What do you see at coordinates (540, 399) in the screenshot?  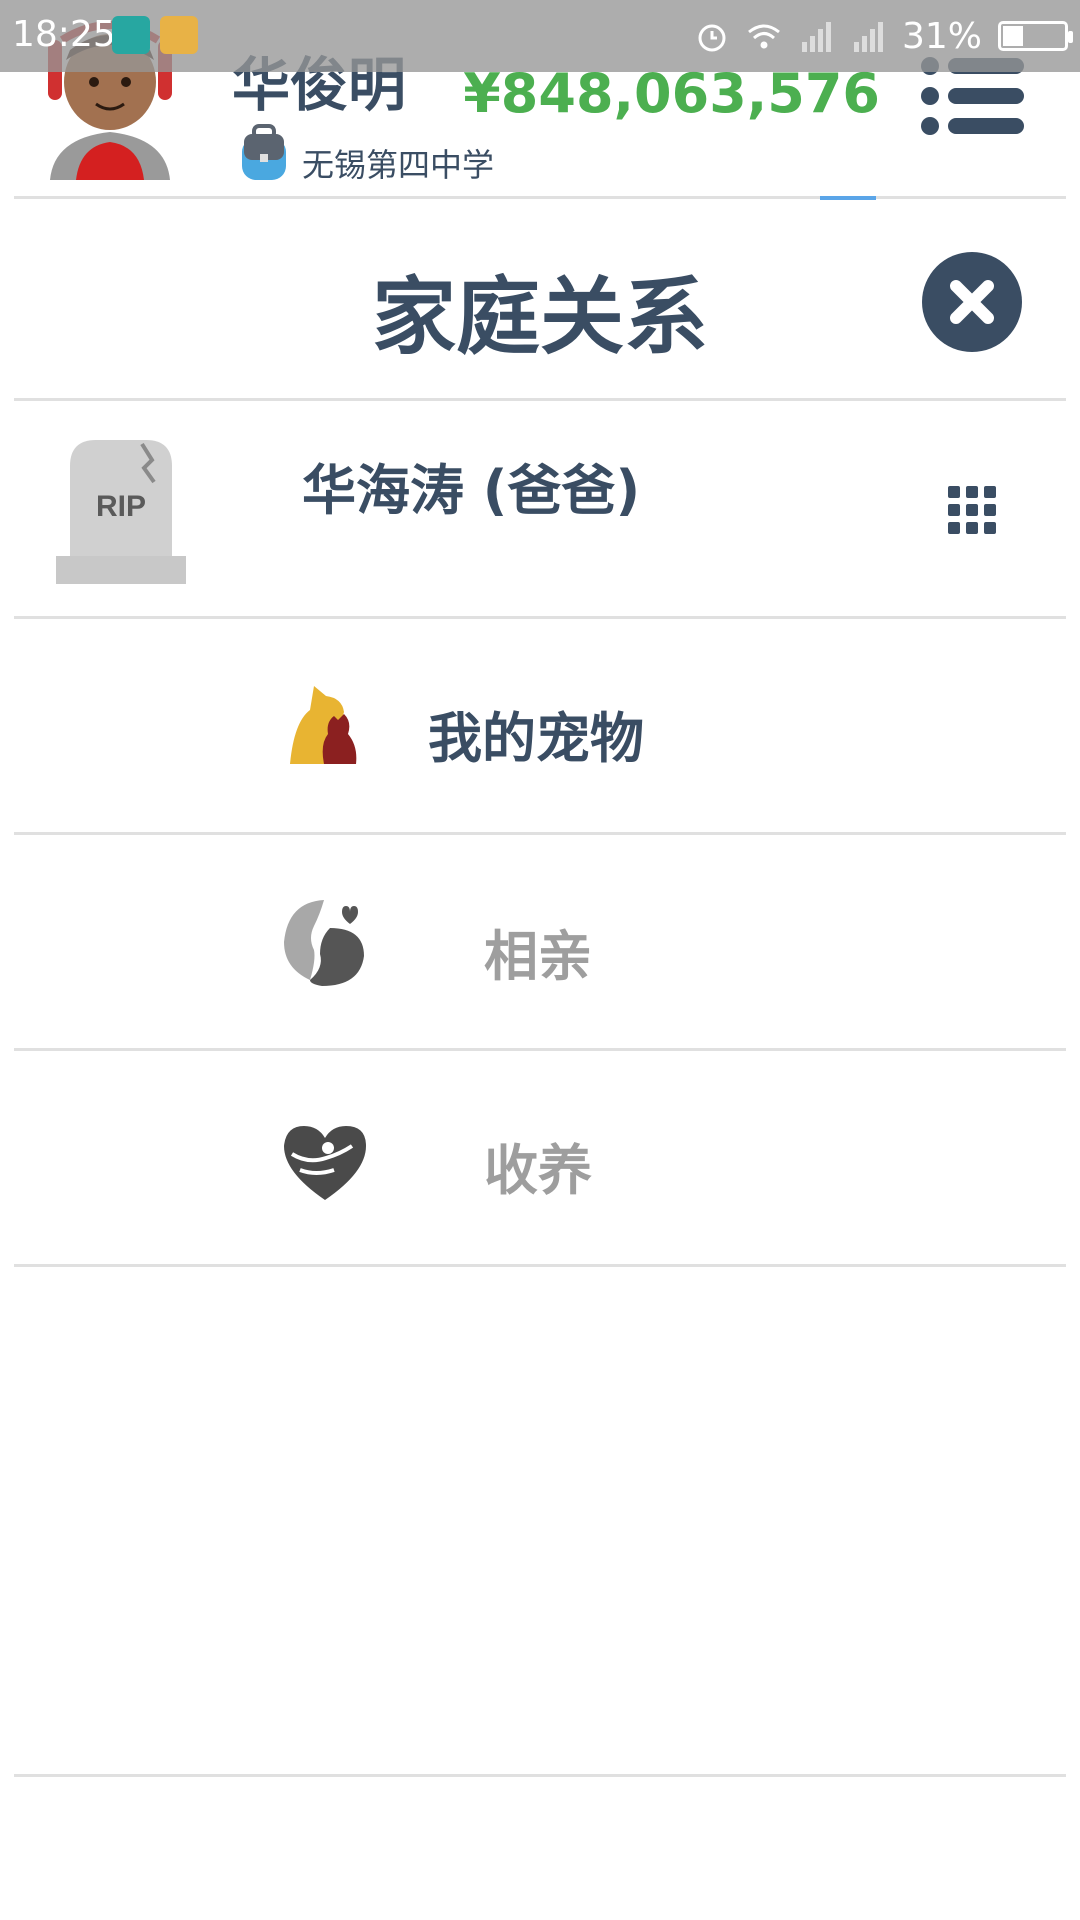 I see `title-divider` at bounding box center [540, 399].